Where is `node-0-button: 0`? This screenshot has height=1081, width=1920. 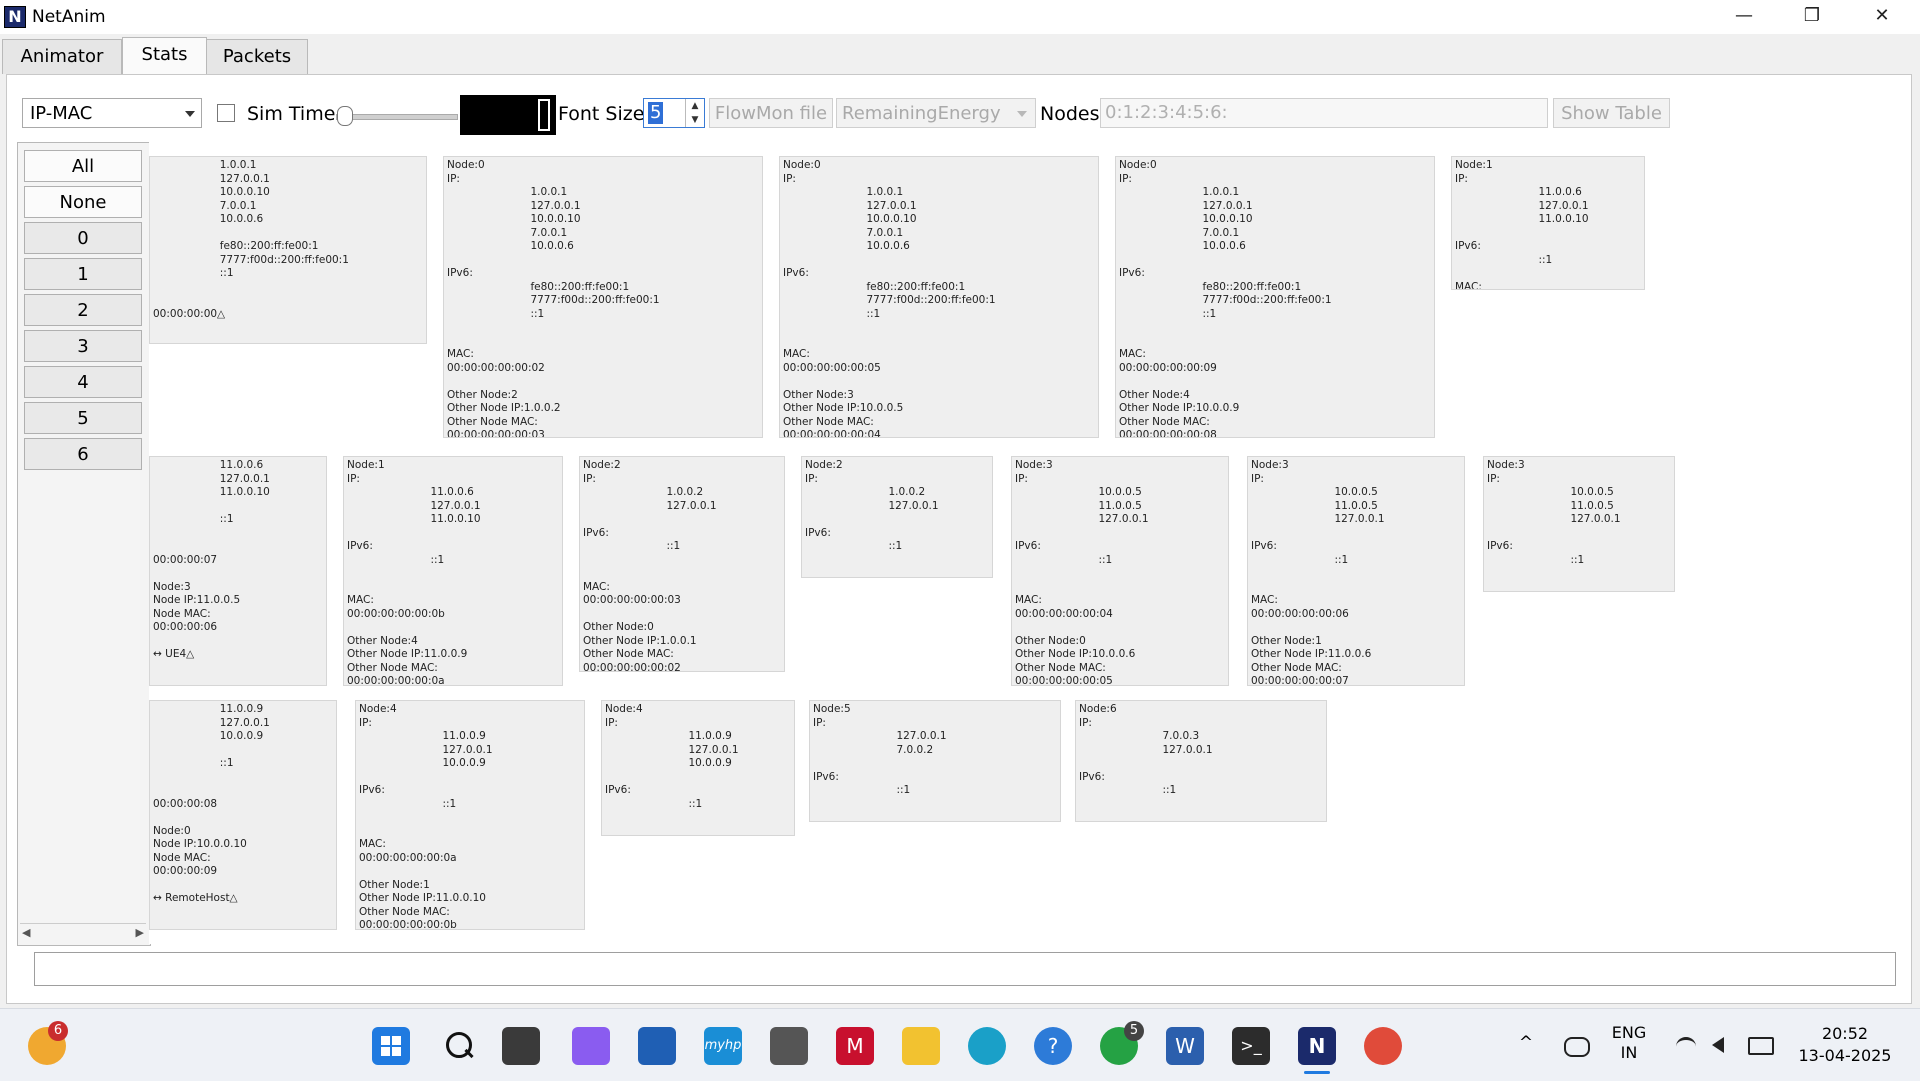
node-0-button: 0 is located at coordinates (83, 238).